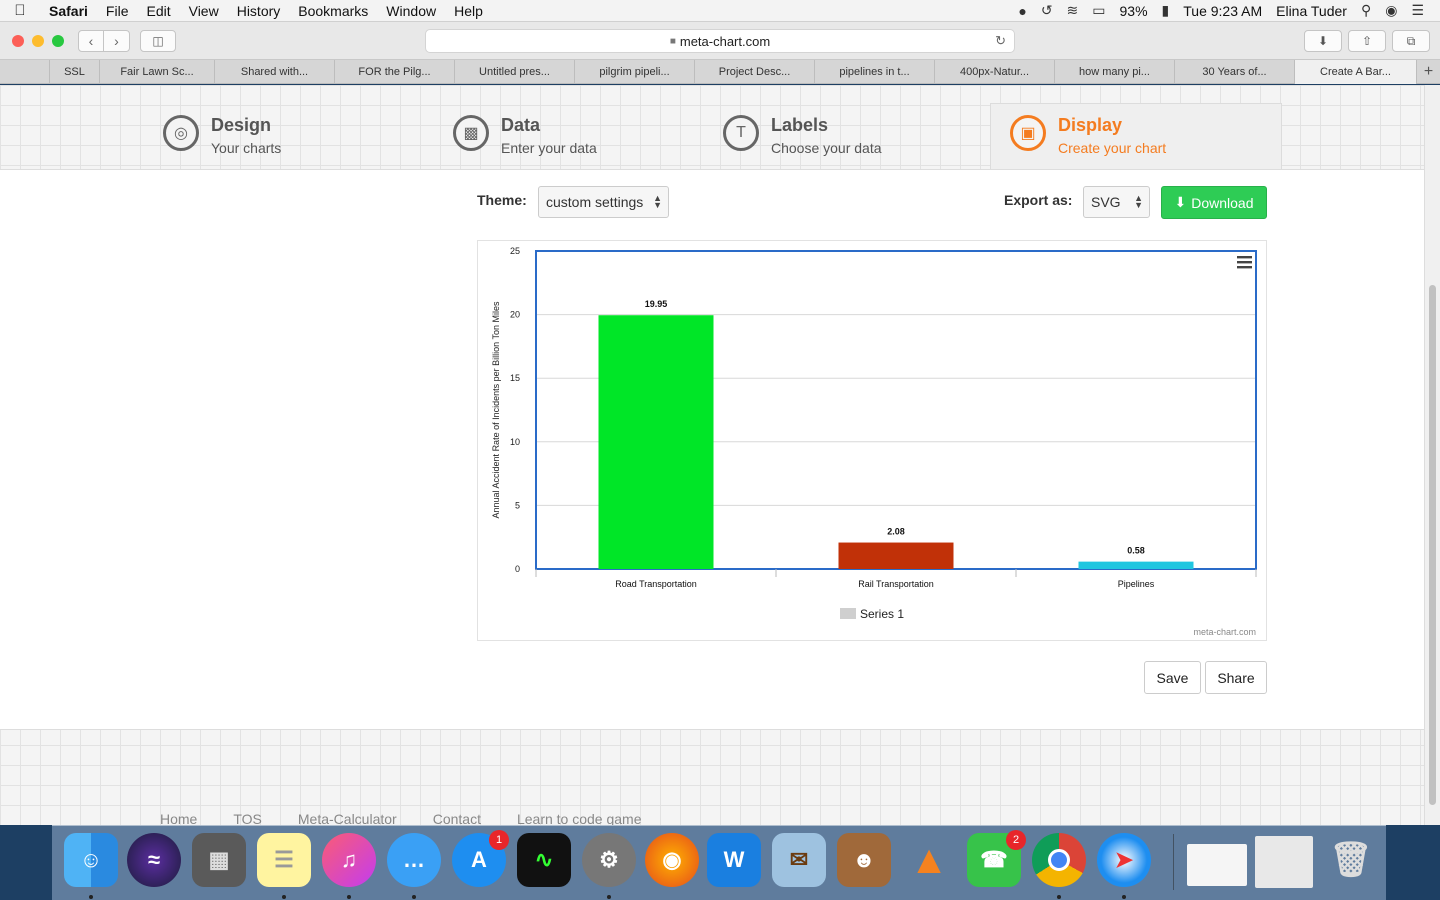  Describe the element at coordinates (158, 11) in the screenshot. I see `menu-edit: Edit` at that location.